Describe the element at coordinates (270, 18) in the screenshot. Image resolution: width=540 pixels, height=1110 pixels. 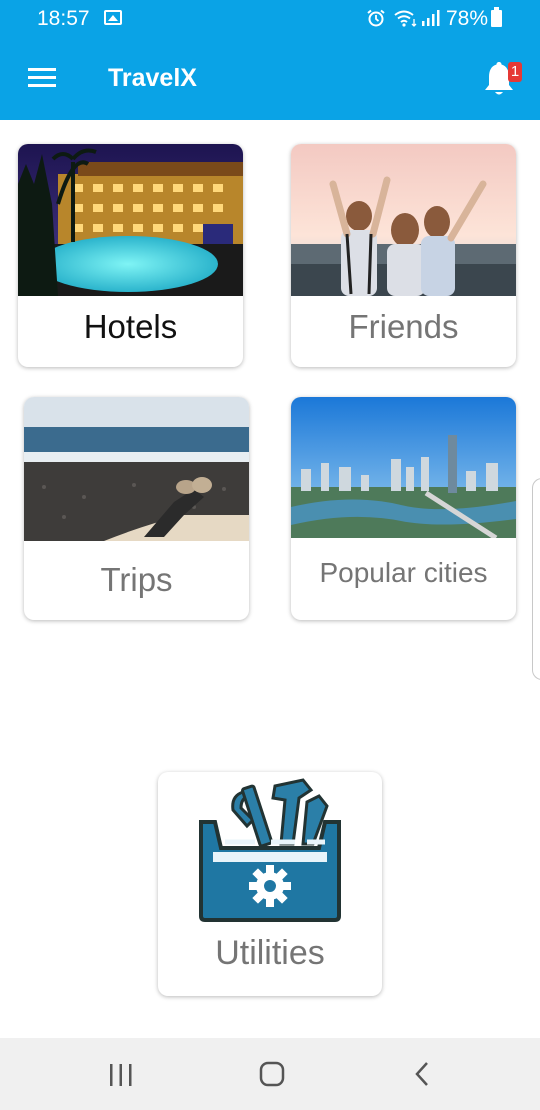
I see `status-bar: 18:57 78%` at that location.